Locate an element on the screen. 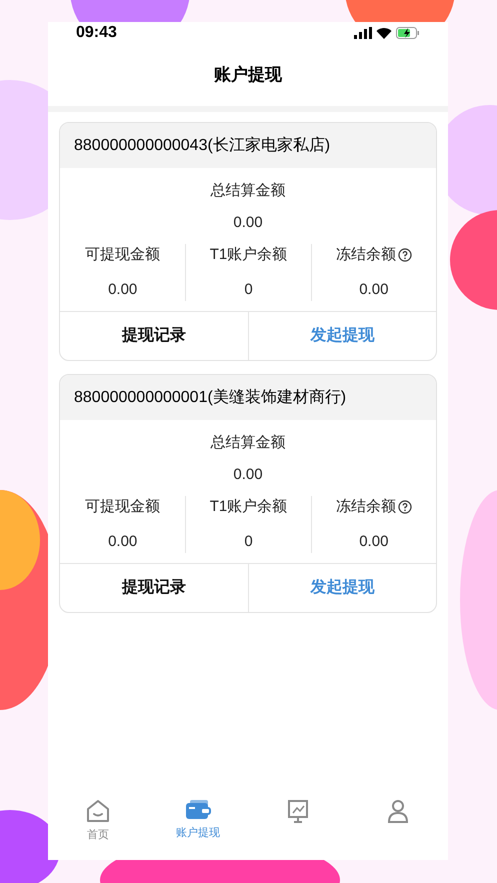 The width and height of the screenshot is (497, 883). account-name: 880000000000001(美缝装饰建材商行) is located at coordinates (210, 398).